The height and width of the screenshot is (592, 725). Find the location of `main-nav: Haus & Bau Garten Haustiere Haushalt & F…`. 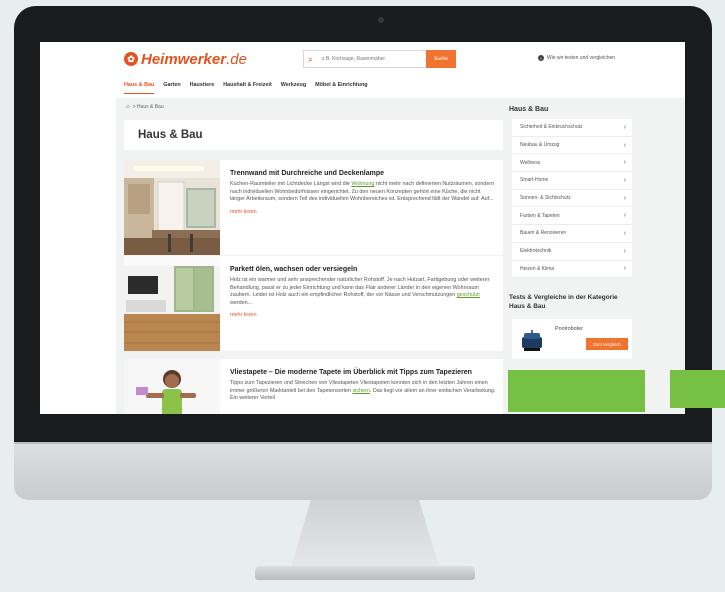

main-nav: Haus & Bau Garten Haustiere Haushalt & F… is located at coordinates (250, 88).